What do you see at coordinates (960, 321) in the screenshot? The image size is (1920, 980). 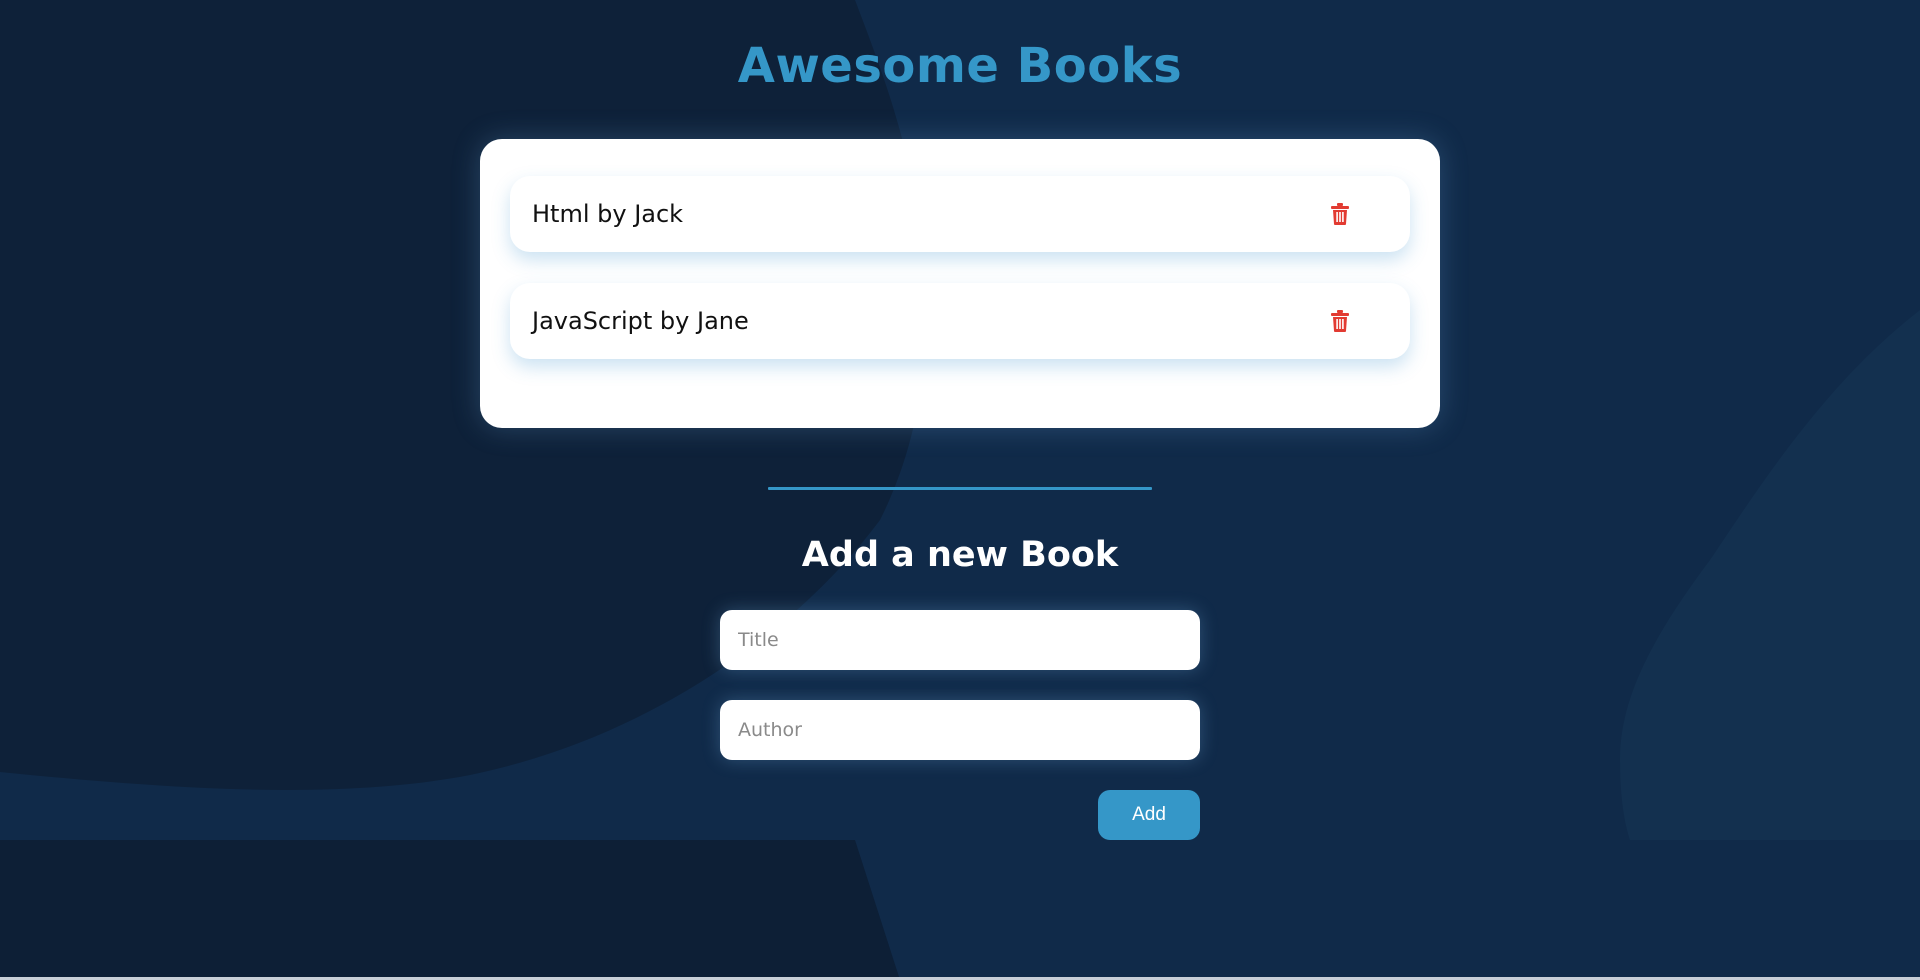 I see `book-item: JavaScript by Jane` at bounding box center [960, 321].